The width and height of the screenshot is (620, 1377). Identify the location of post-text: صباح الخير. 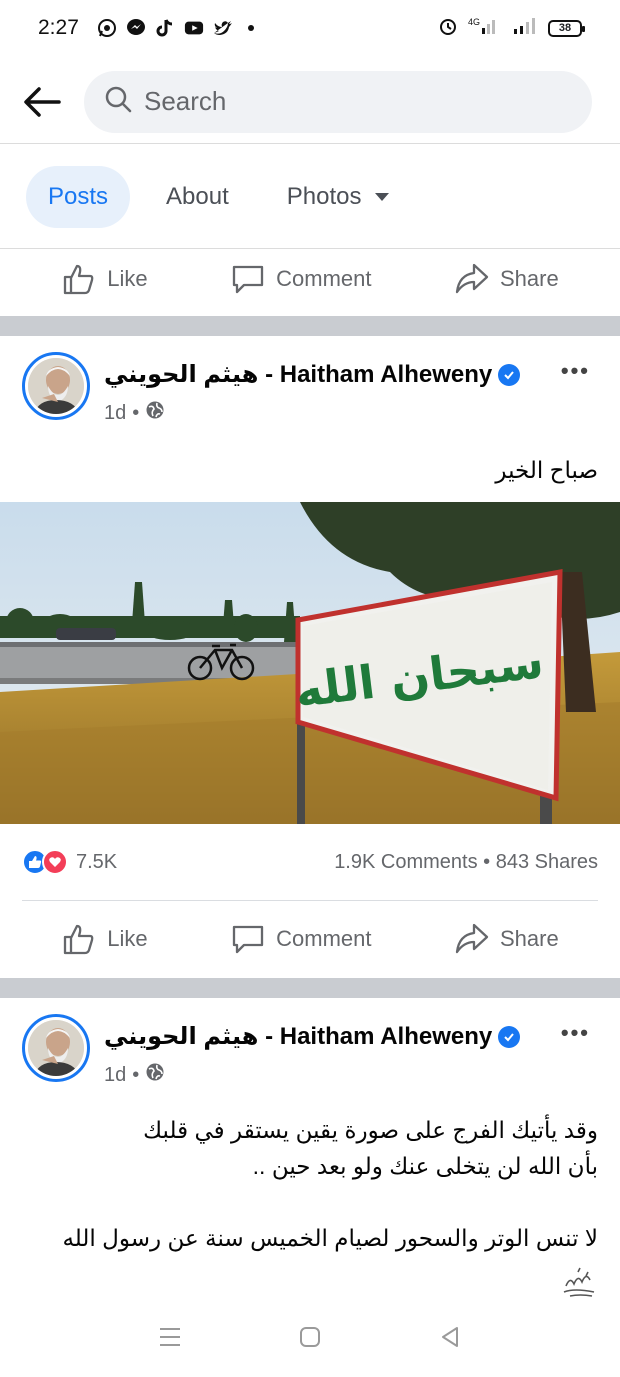
(546, 470).